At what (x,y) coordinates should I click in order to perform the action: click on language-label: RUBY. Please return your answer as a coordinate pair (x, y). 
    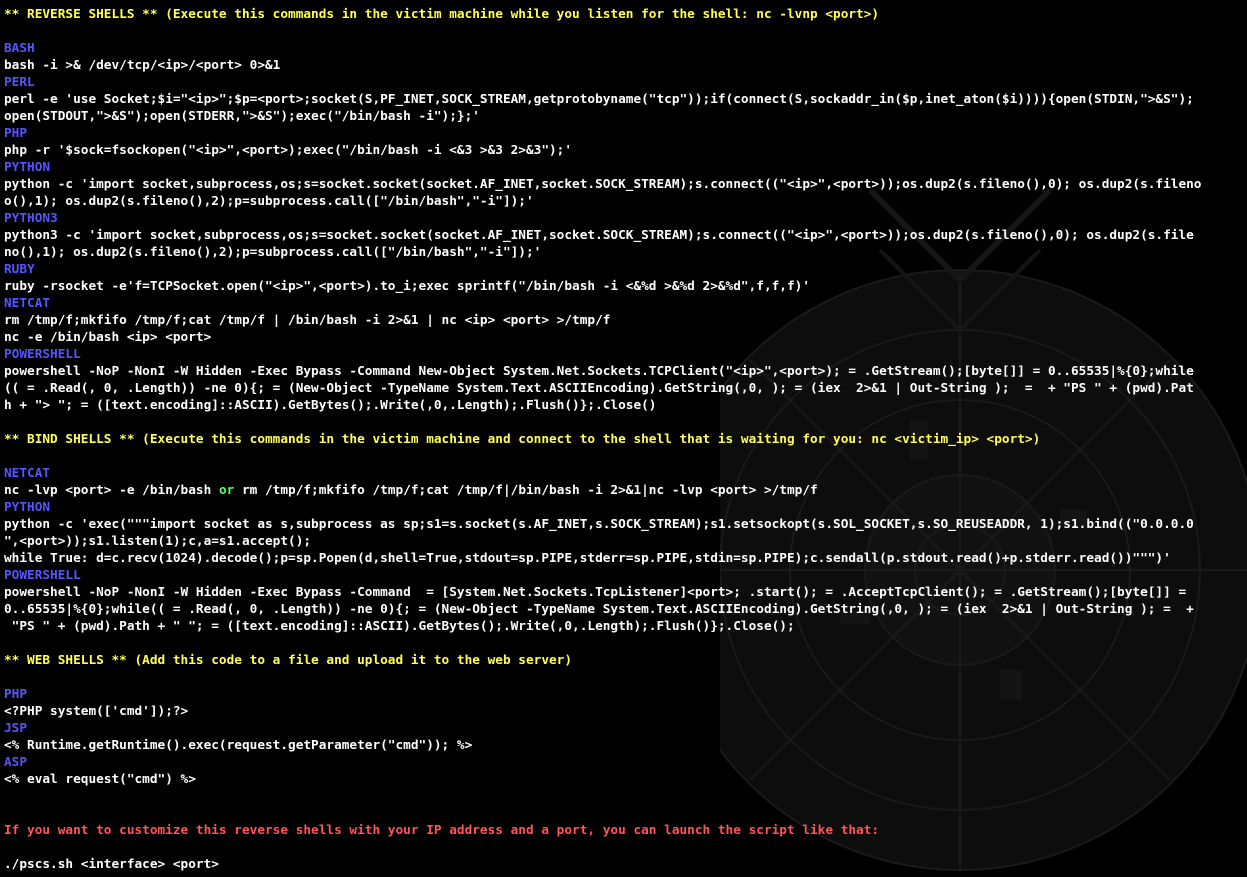
    Looking at the image, I should click on (19, 269).